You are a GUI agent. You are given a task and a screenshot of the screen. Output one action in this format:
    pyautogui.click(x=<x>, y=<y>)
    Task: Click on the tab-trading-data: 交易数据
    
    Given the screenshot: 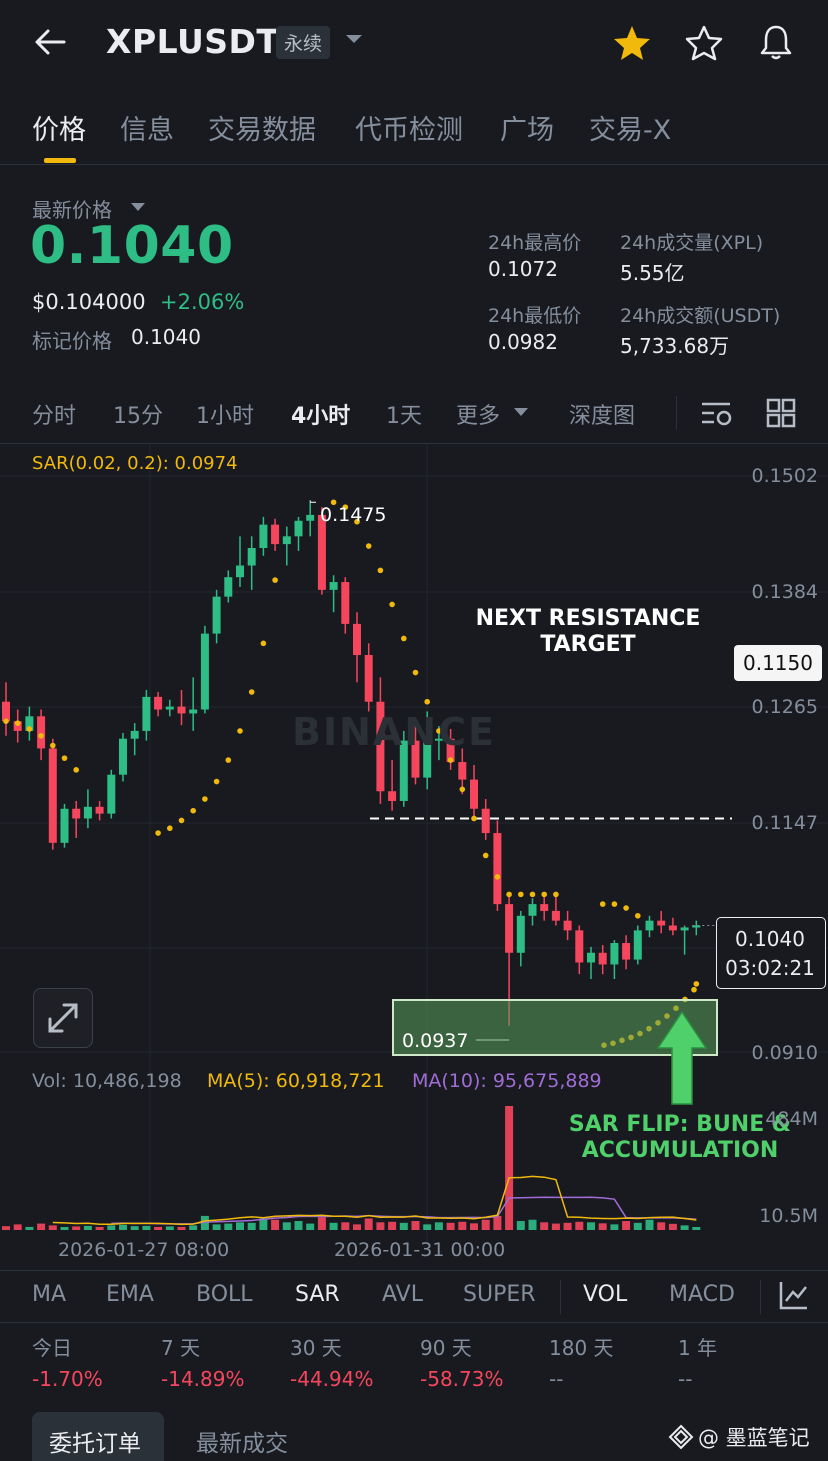 What is the action you would take?
    pyautogui.click(x=262, y=127)
    